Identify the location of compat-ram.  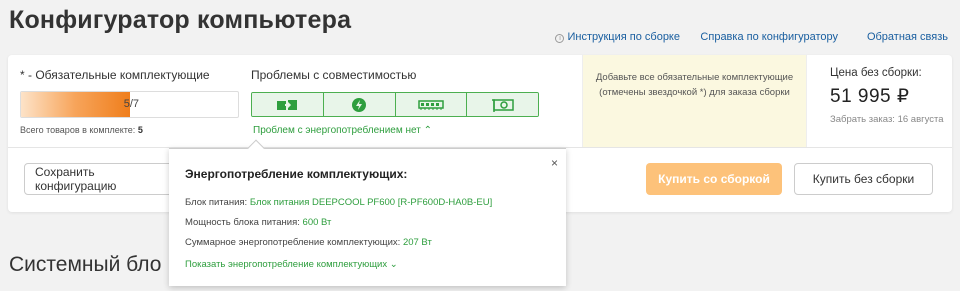
(431, 104).